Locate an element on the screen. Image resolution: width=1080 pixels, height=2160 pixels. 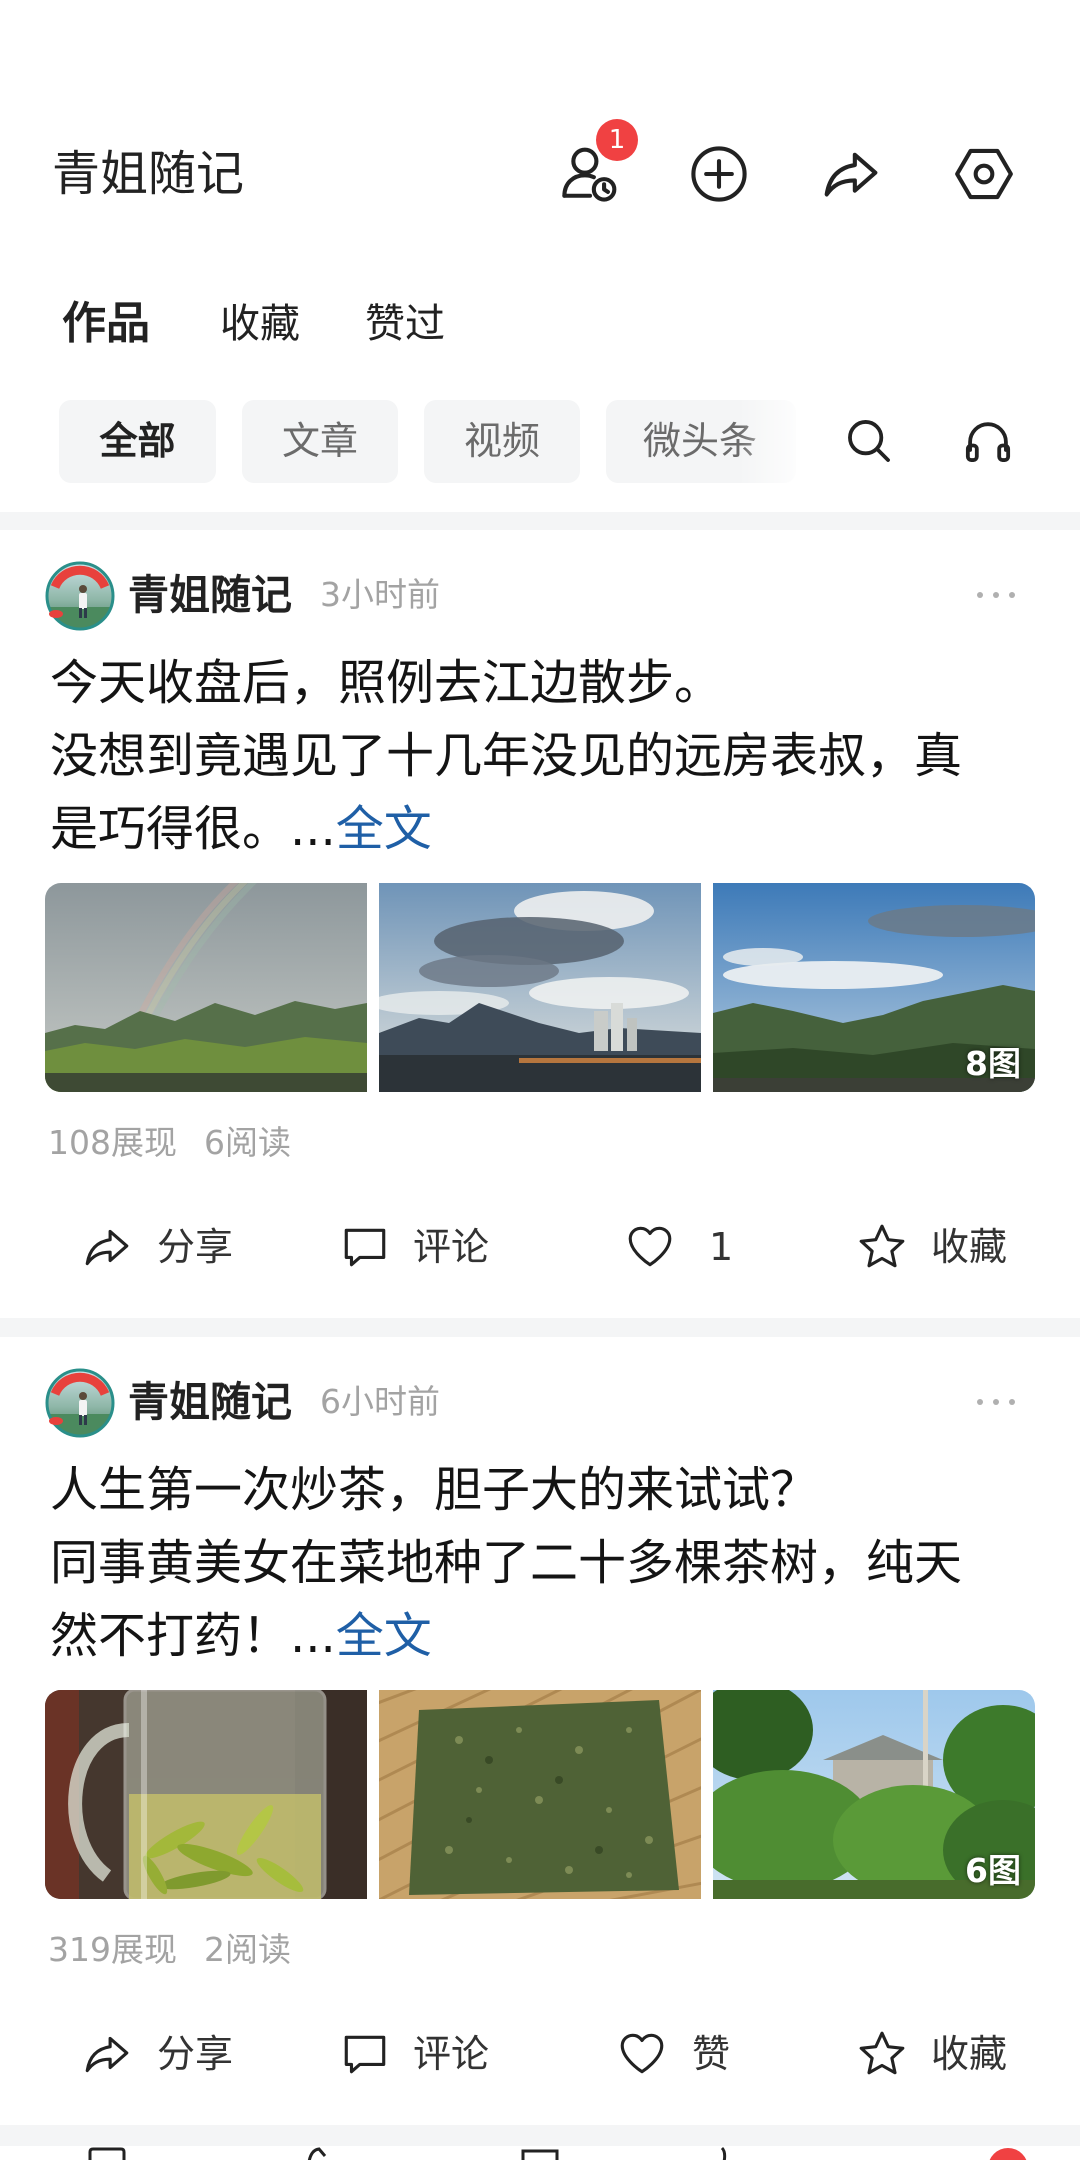
tab-works: 作品 is located at coordinates (106, 324).